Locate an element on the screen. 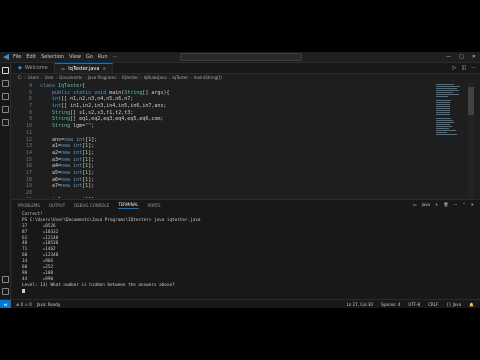  breadcrumb-item: Documents is located at coordinates (70, 77).